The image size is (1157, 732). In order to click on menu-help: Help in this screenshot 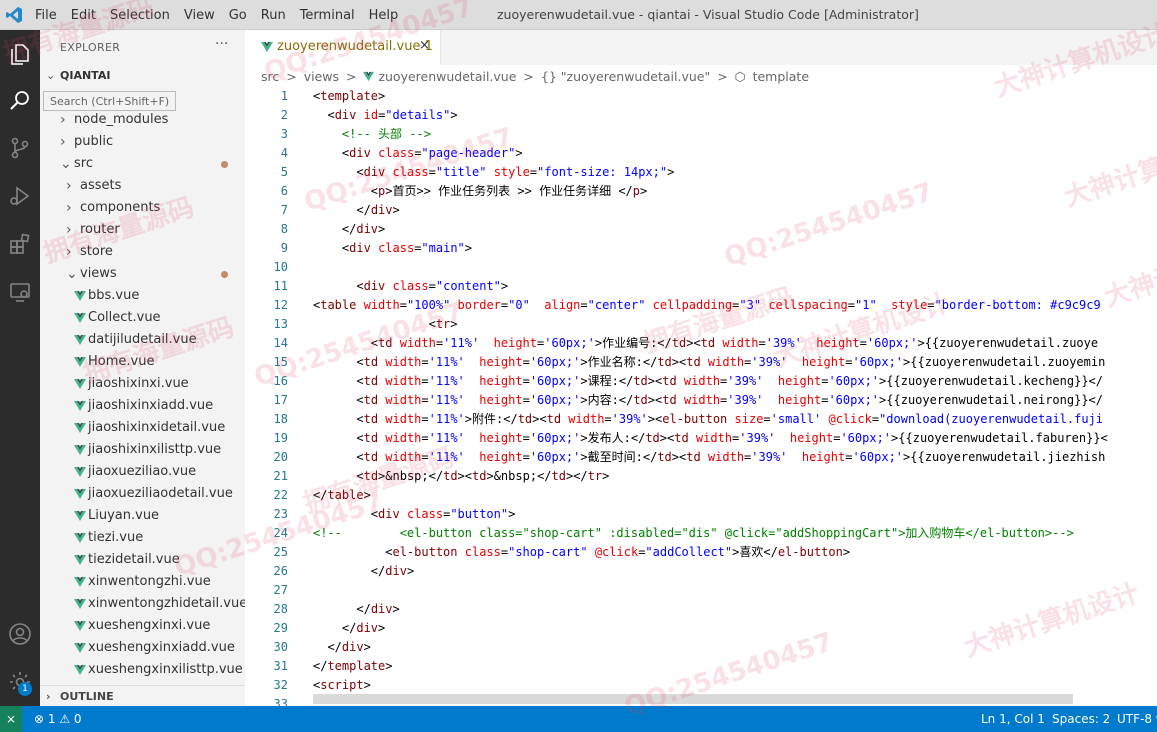, I will do `click(384, 15)`.